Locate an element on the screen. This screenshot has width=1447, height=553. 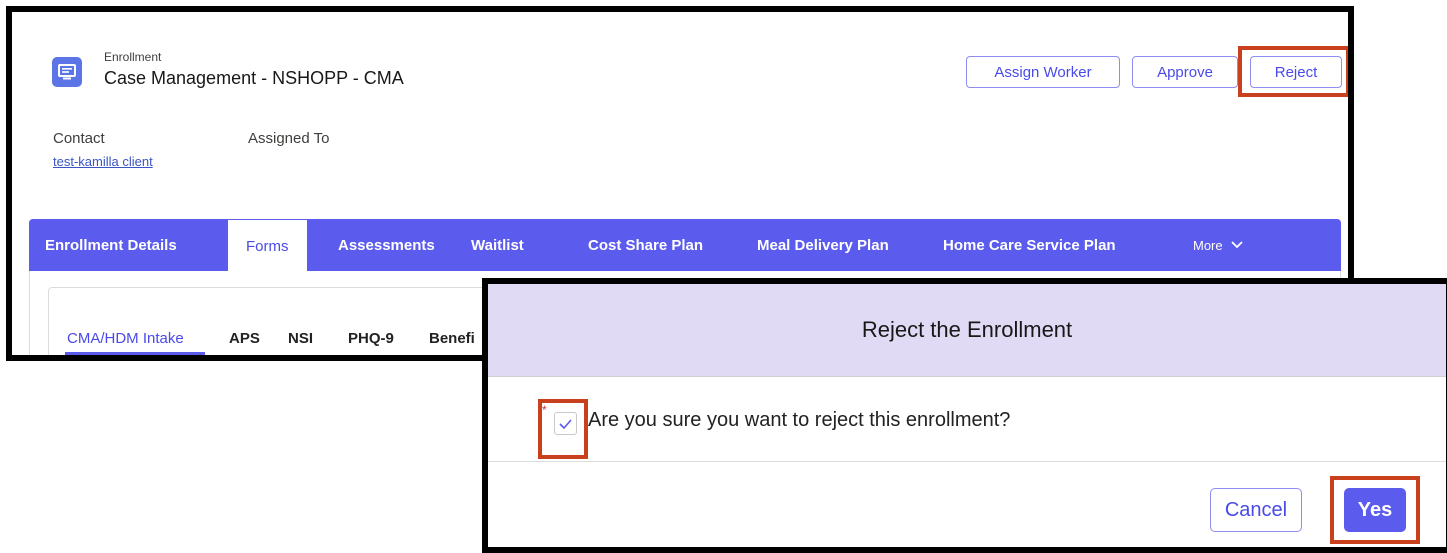
modal-header: Reject the Enrollment is located at coordinates (967, 330).